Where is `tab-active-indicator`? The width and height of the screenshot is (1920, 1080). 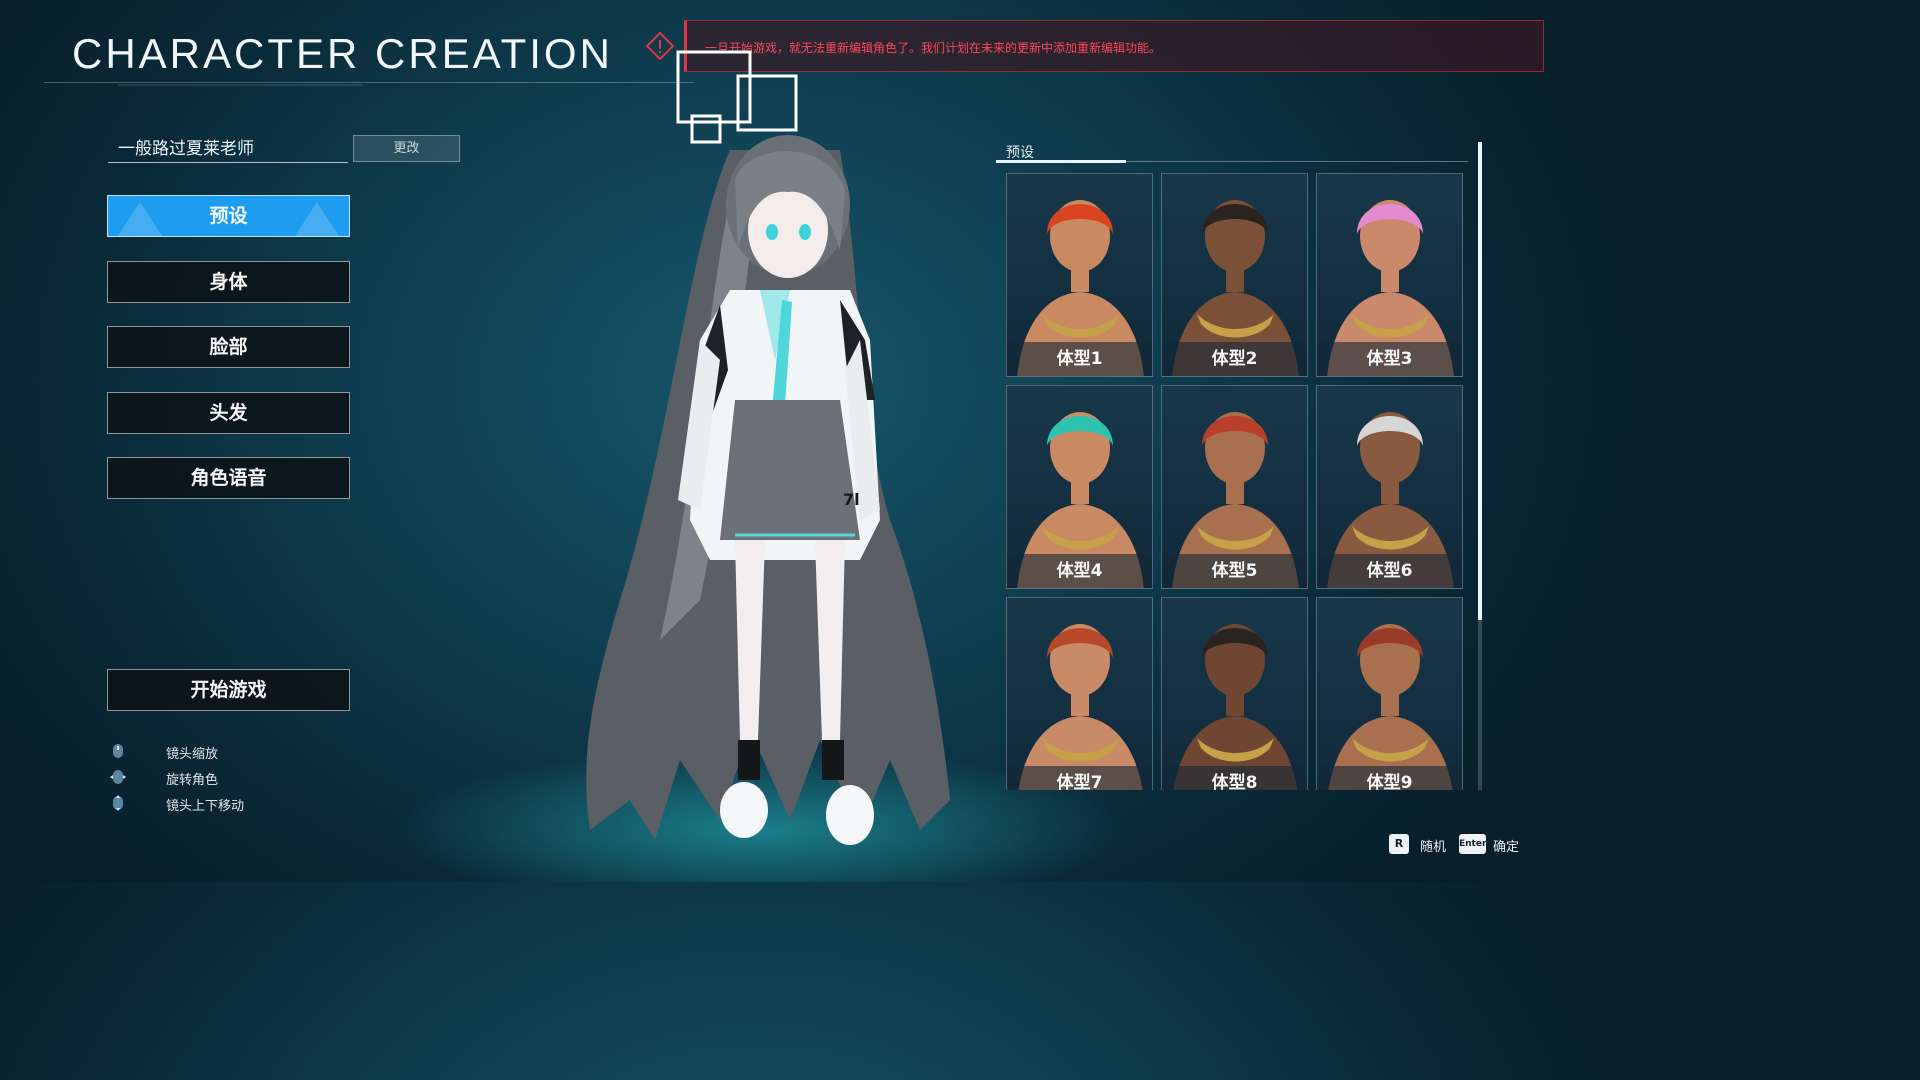
tab-active-indicator is located at coordinates (1061, 161).